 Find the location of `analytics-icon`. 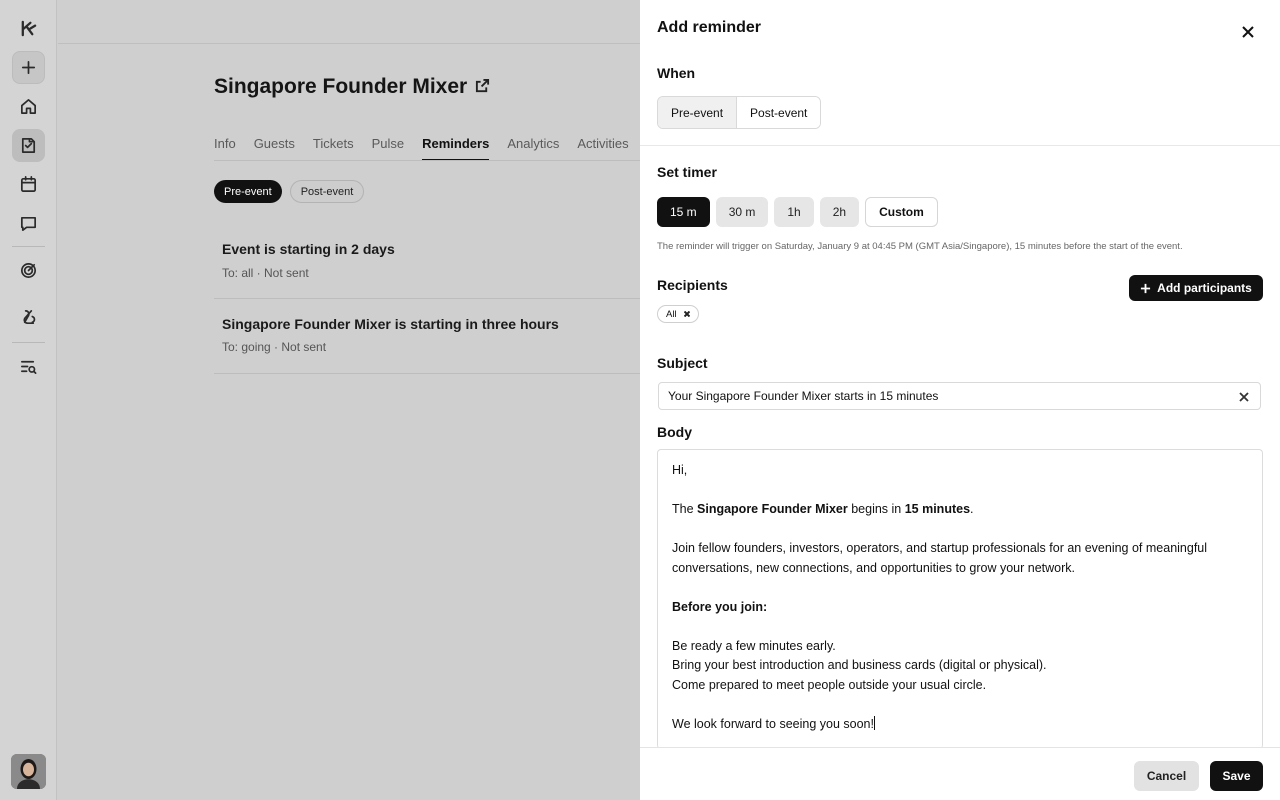

analytics-icon is located at coordinates (28, 270).